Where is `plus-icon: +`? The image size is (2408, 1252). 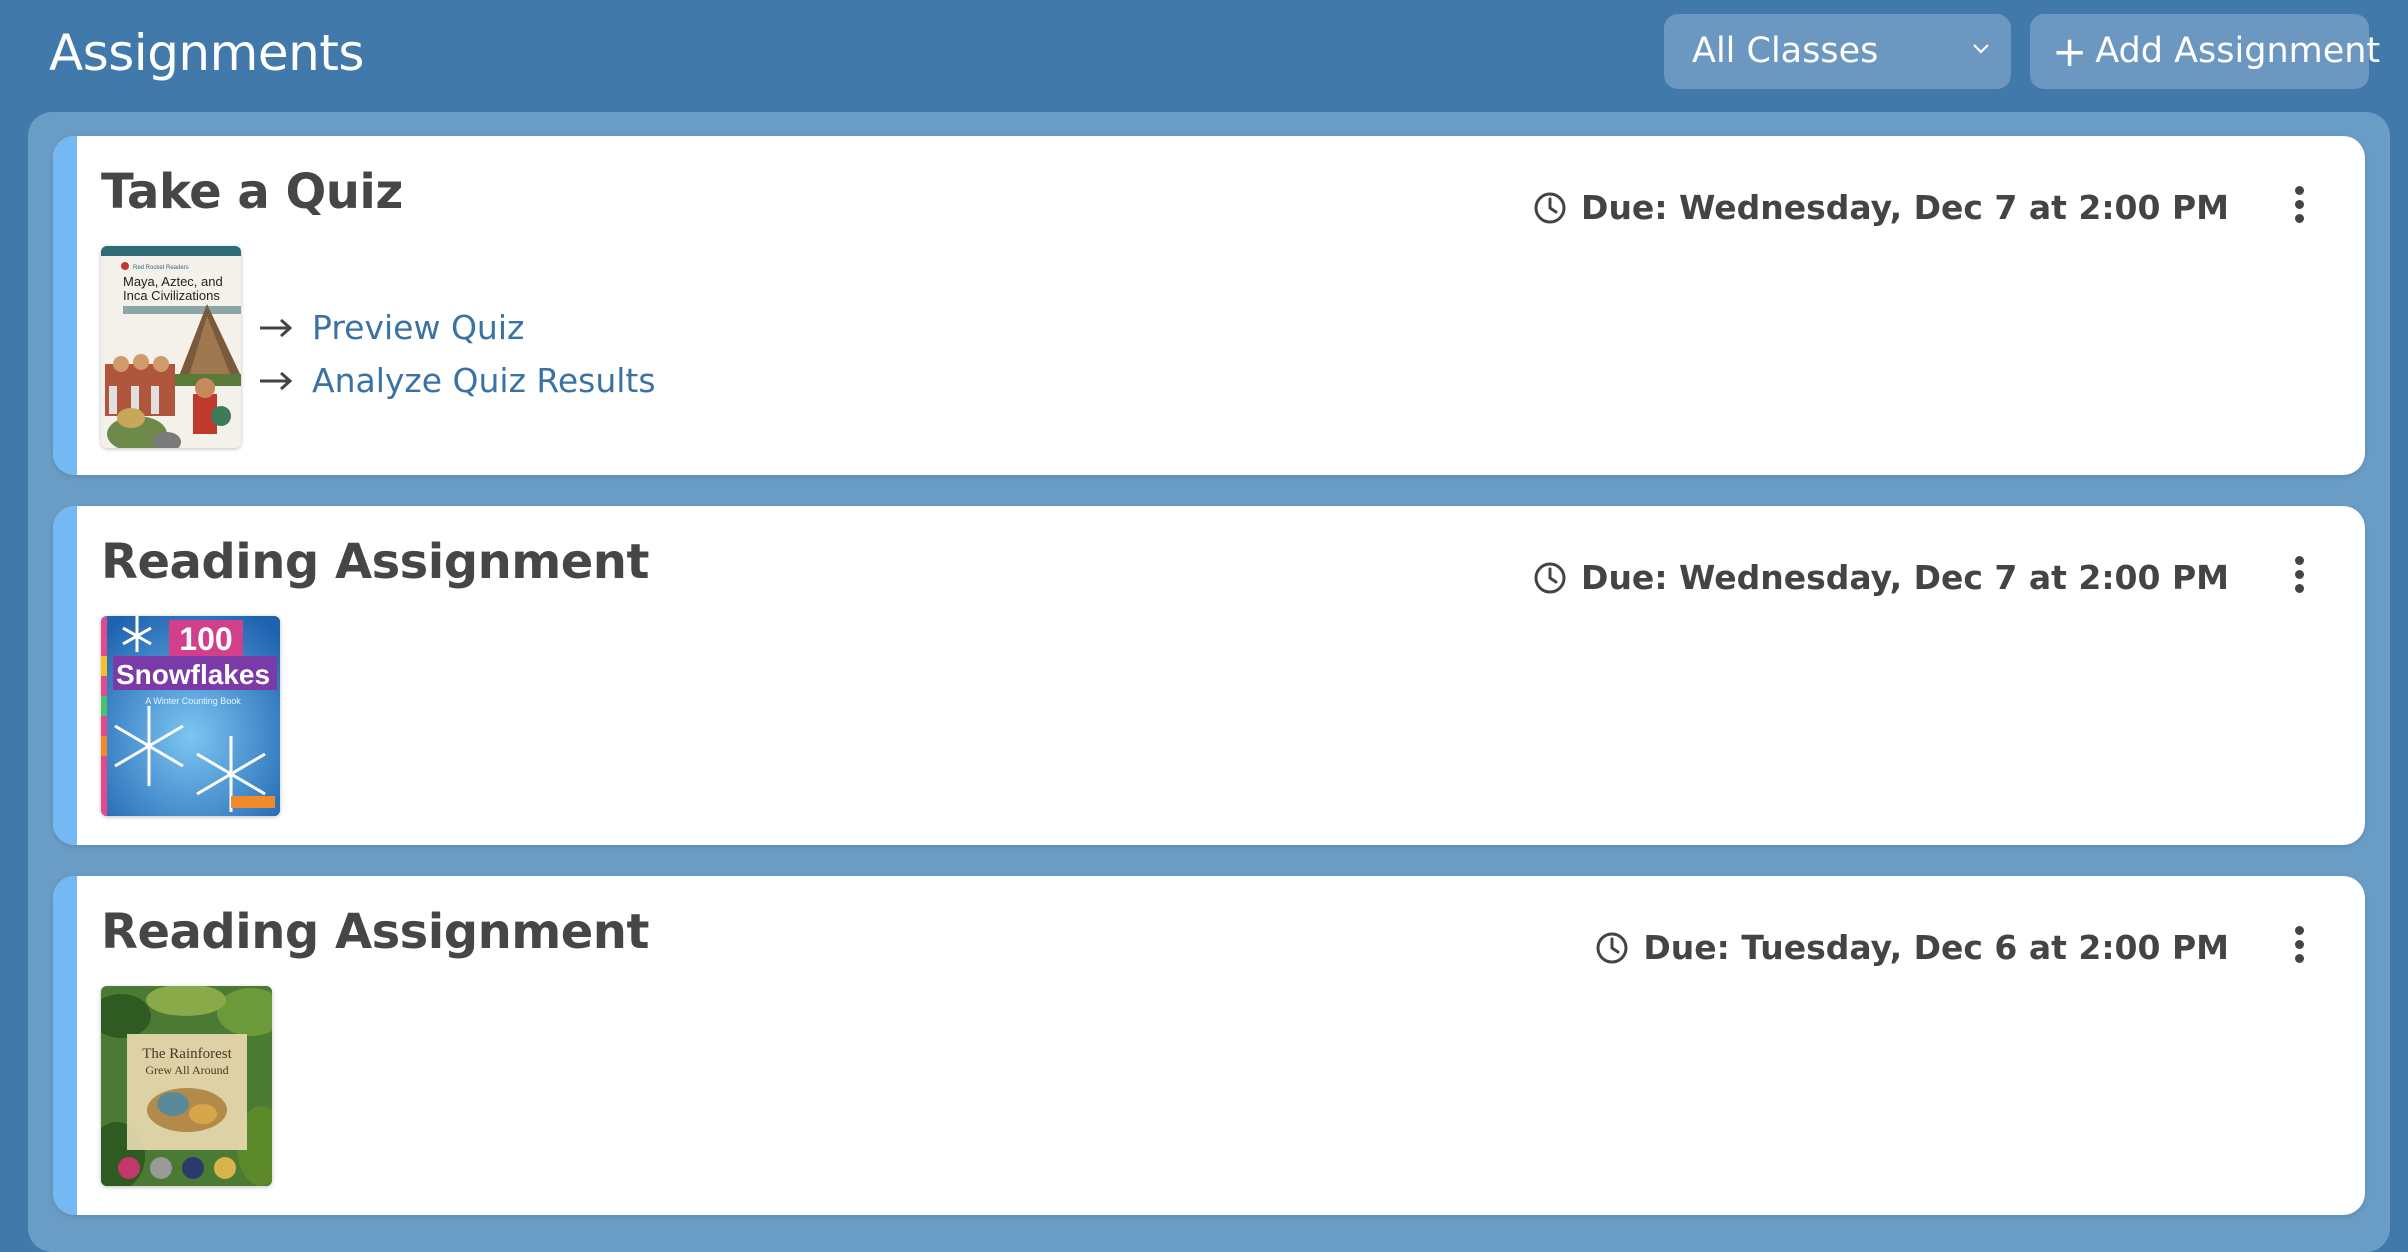
plus-icon: + is located at coordinates (2070, 51).